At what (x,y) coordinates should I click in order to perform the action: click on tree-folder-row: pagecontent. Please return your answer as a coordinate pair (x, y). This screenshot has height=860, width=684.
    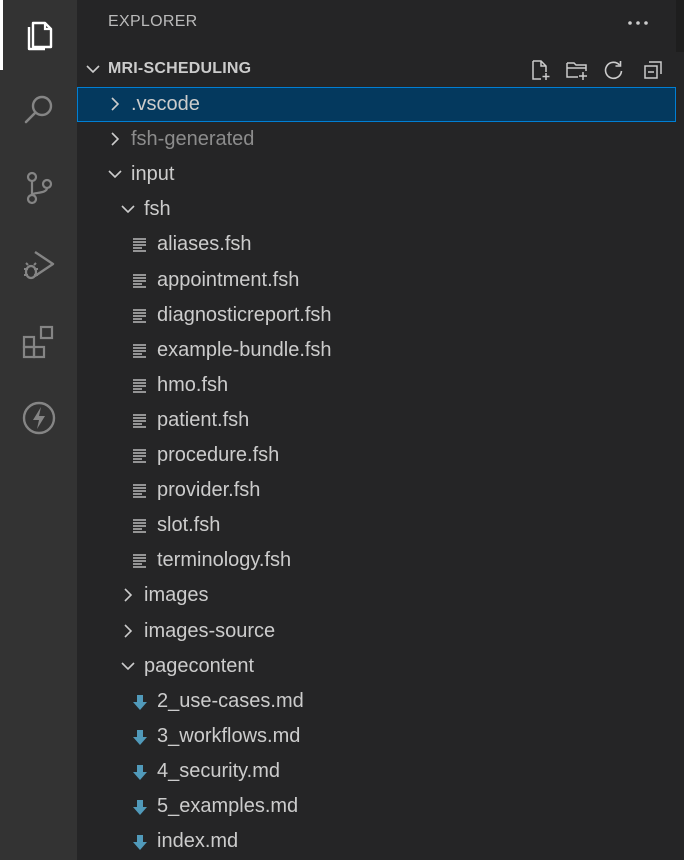
    Looking at the image, I should click on (376, 666).